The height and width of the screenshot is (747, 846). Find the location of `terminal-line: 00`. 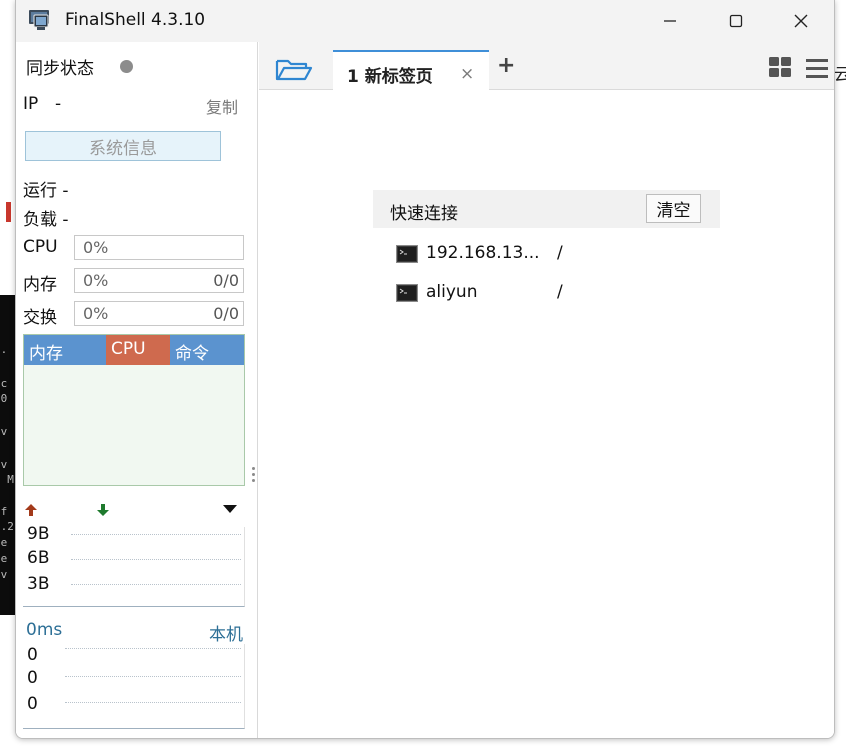

terminal-line: 00 is located at coordinates (4, 398).